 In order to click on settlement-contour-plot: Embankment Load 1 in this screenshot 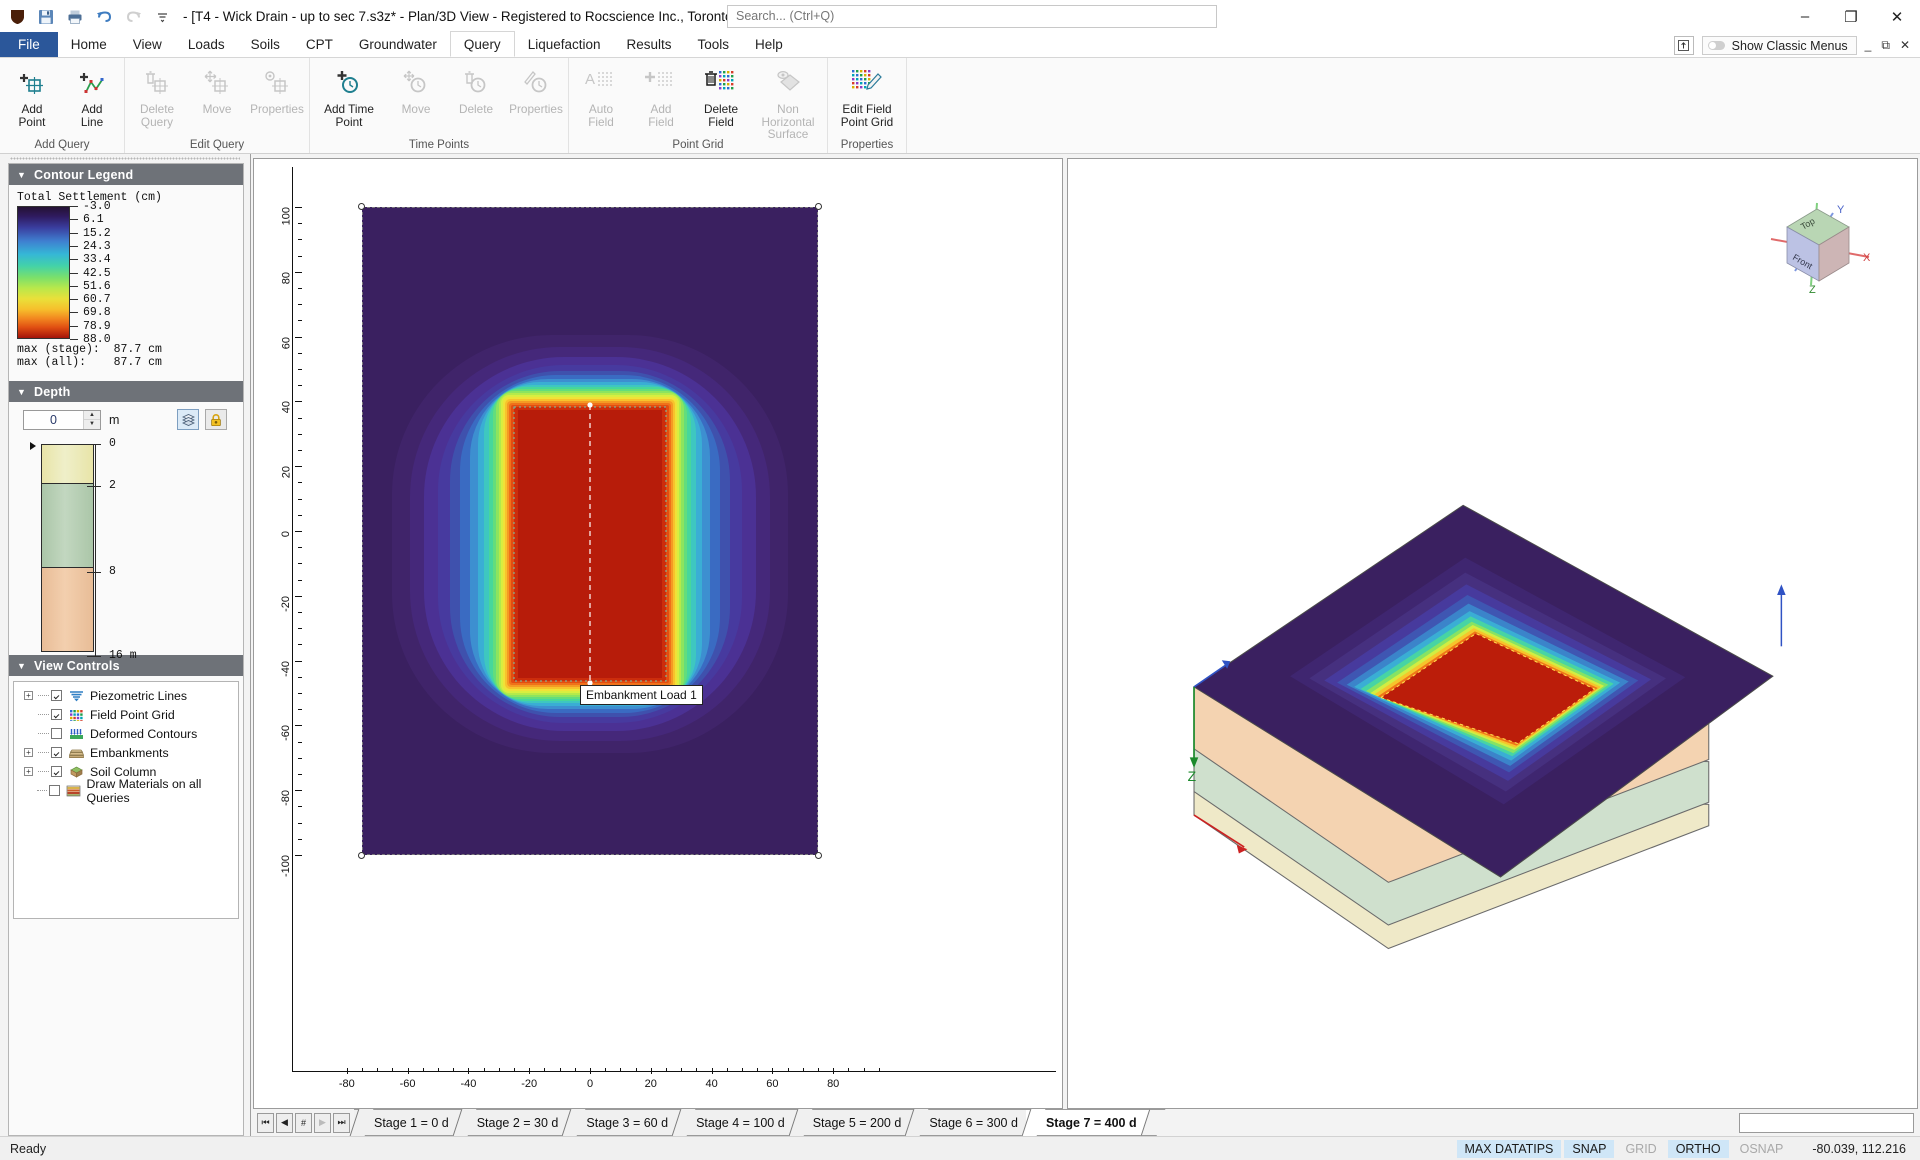, I will do `click(590, 531)`.